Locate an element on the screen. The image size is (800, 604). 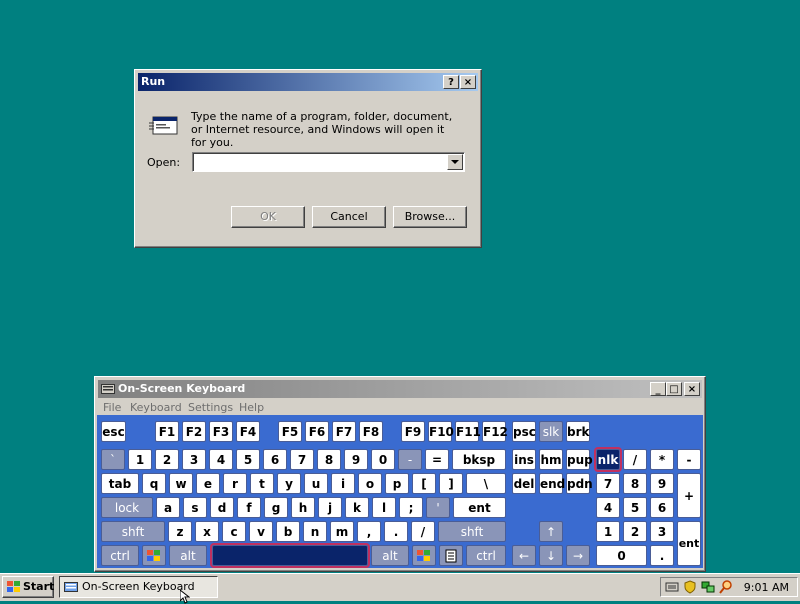
key: + is located at coordinates (689, 495).